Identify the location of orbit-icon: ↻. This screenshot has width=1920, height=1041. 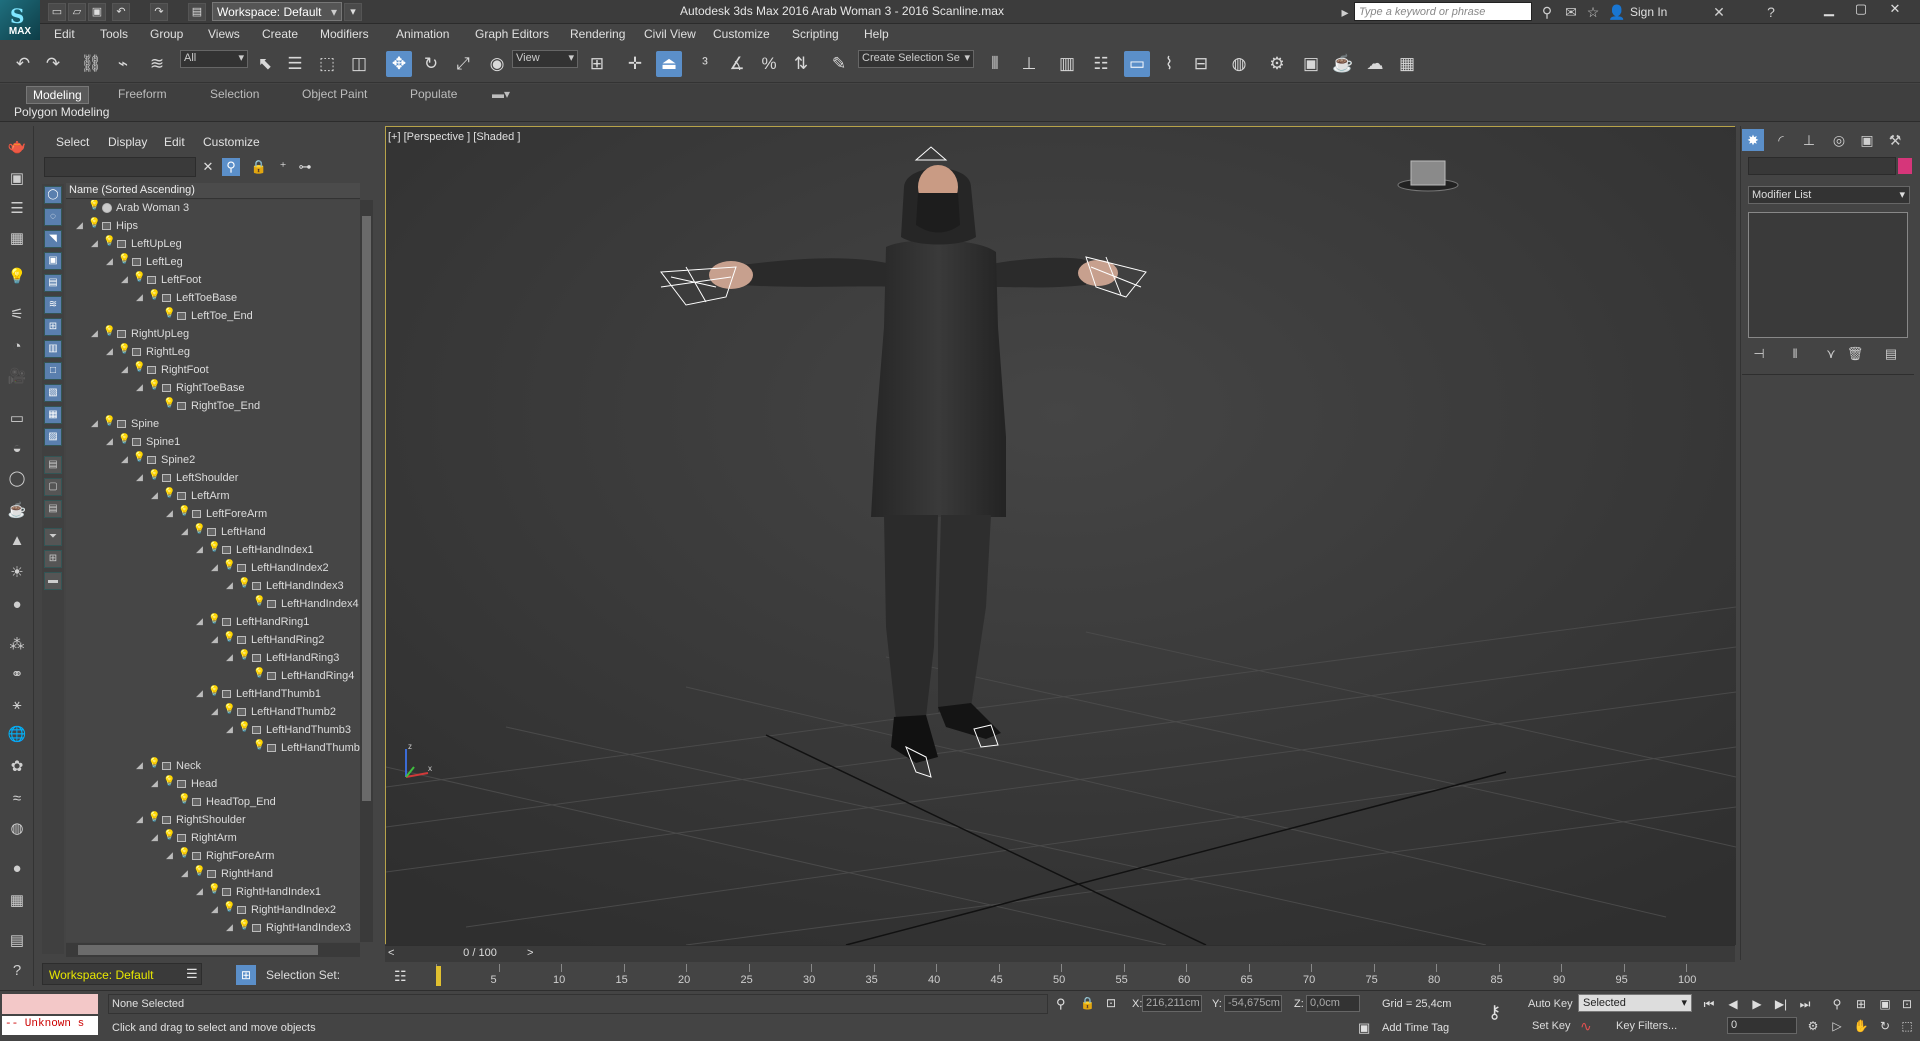
(1885, 1026).